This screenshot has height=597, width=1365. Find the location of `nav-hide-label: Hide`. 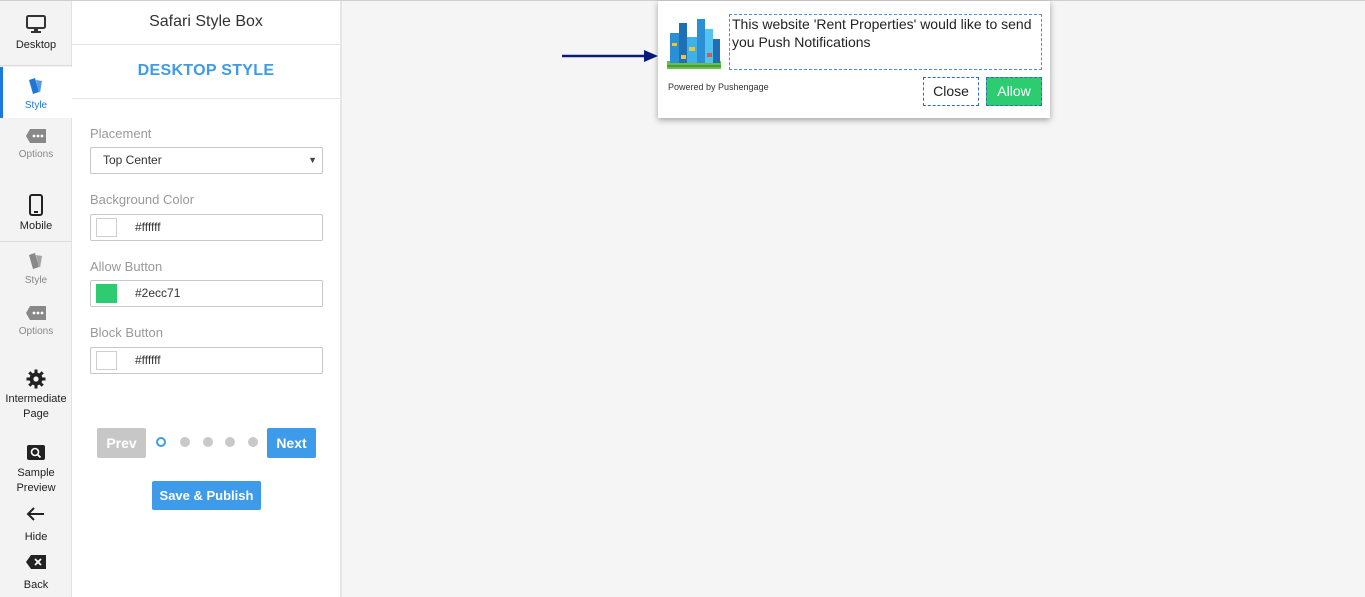

nav-hide-label: Hide is located at coordinates (36, 537).